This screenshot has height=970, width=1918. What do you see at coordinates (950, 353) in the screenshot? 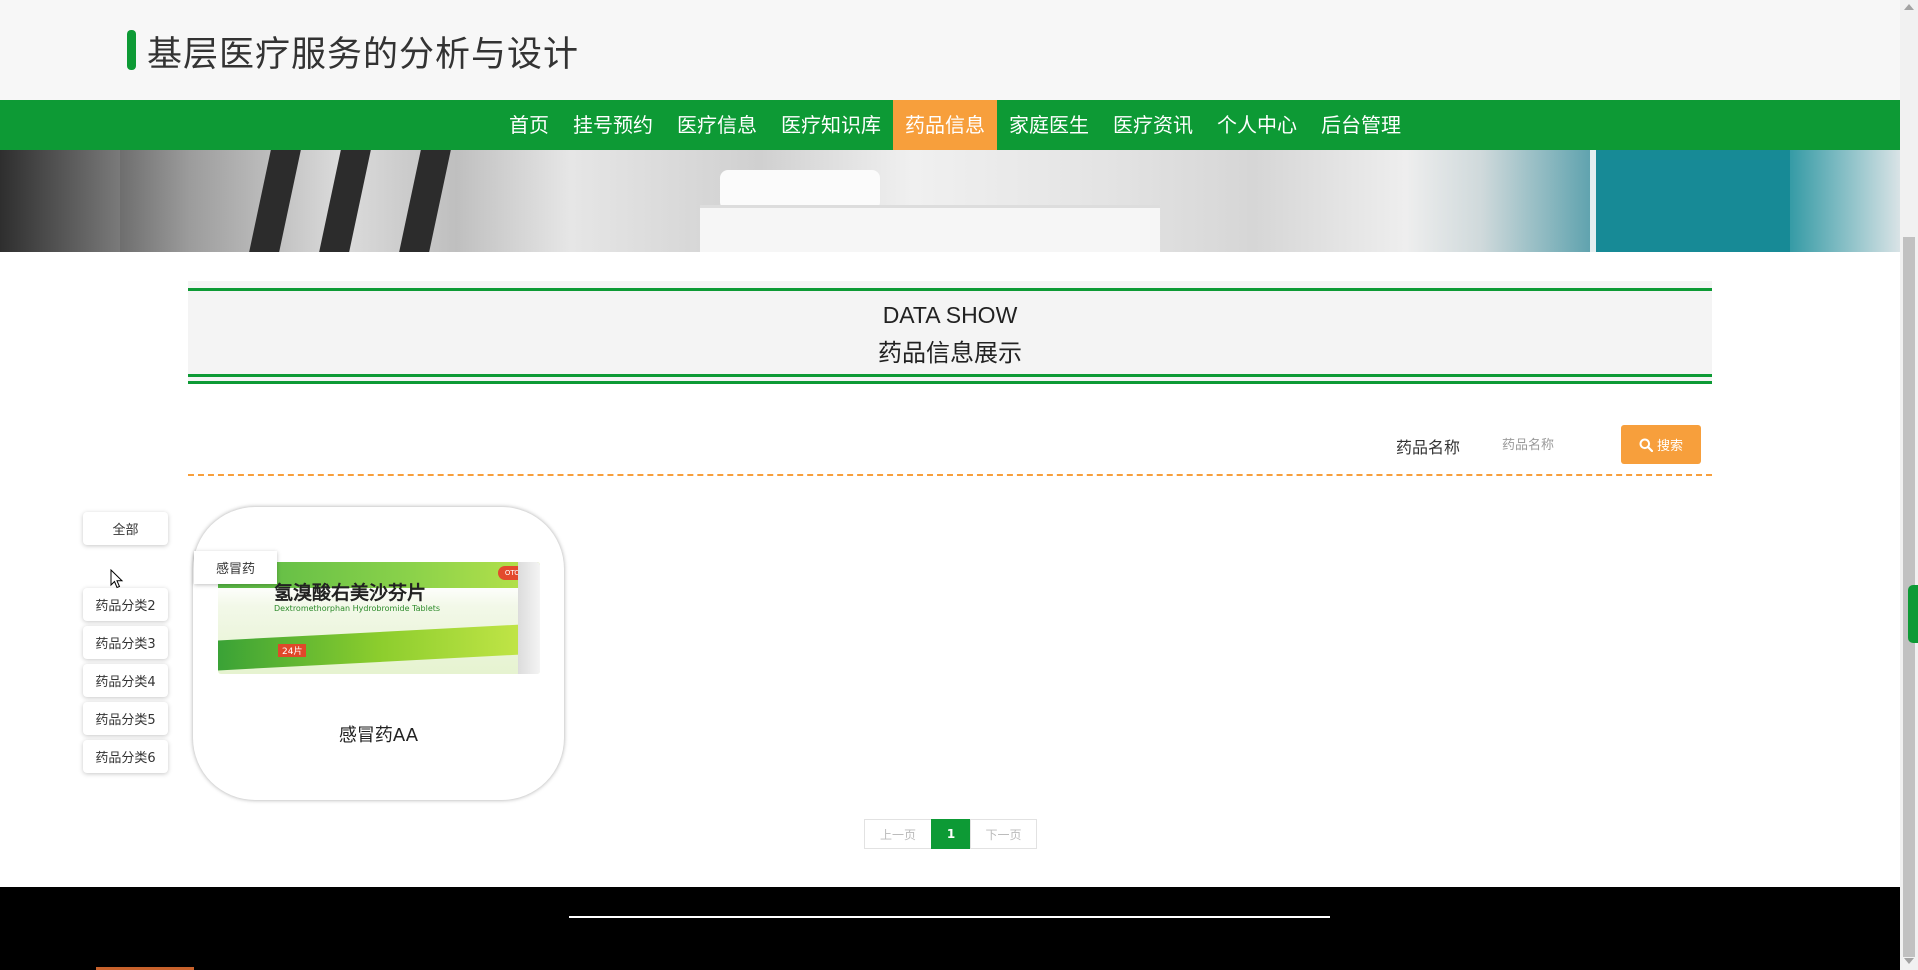
I see `section-title-cn: 药品信息展示` at bounding box center [950, 353].